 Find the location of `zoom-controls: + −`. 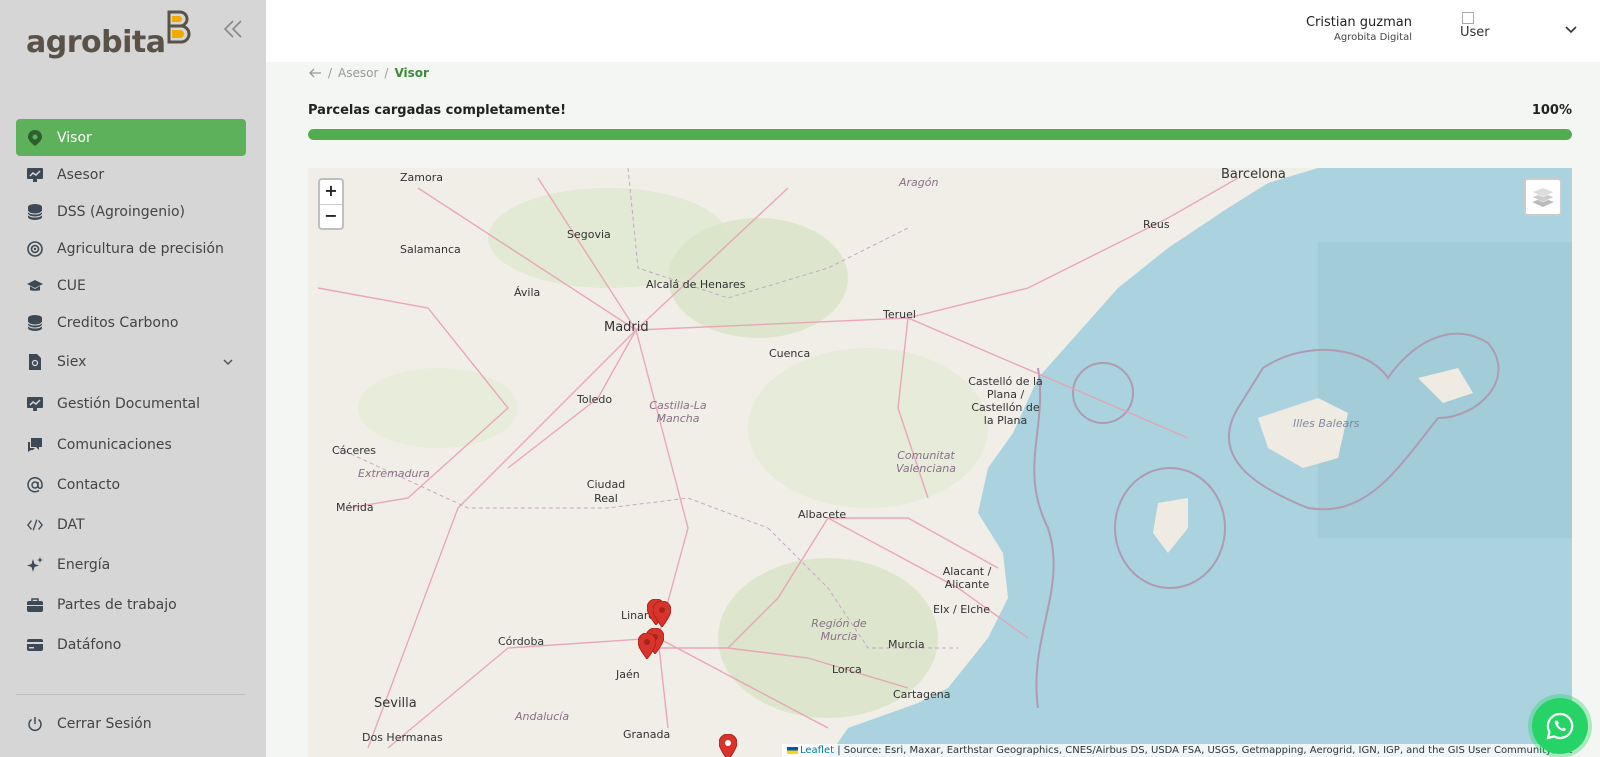

zoom-controls: + − is located at coordinates (331, 204).